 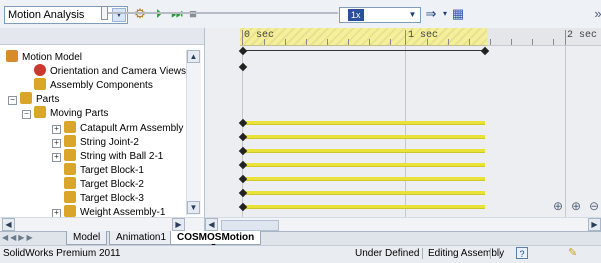 What do you see at coordinates (522, 253) in the screenshot?
I see `help-icon: ?` at bounding box center [522, 253].